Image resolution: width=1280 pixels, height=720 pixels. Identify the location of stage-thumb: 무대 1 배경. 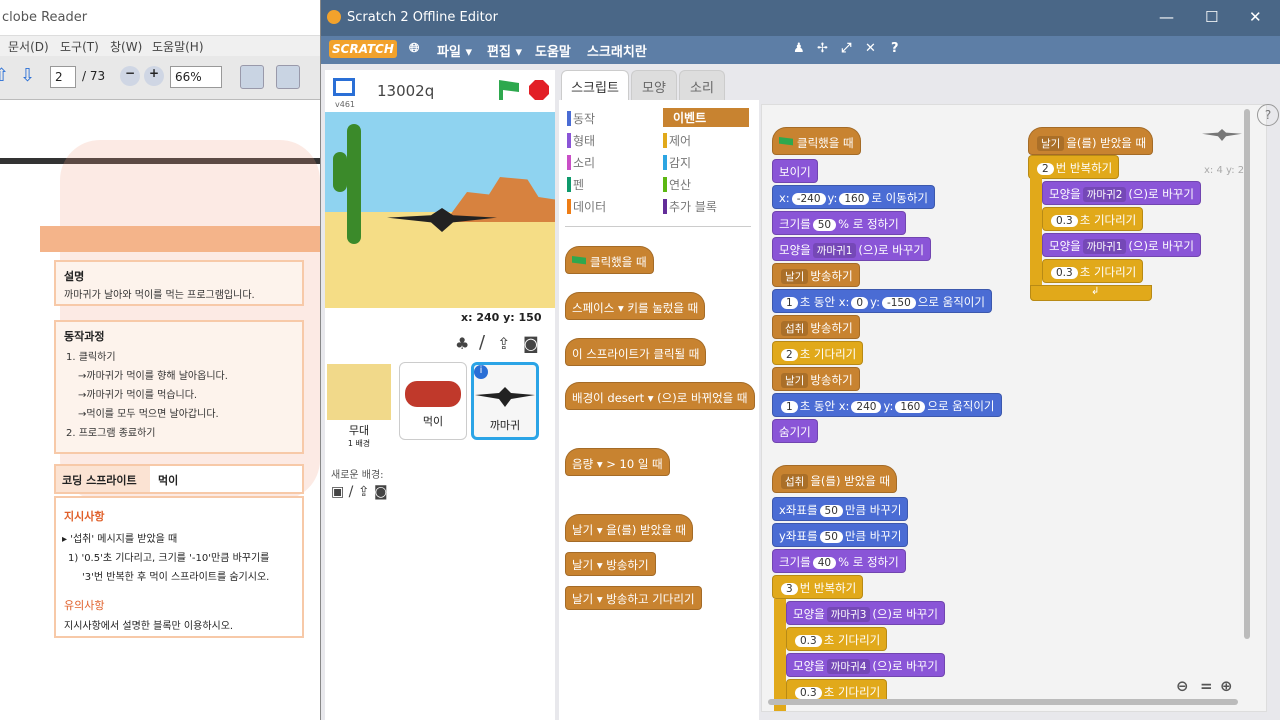
(359, 405).